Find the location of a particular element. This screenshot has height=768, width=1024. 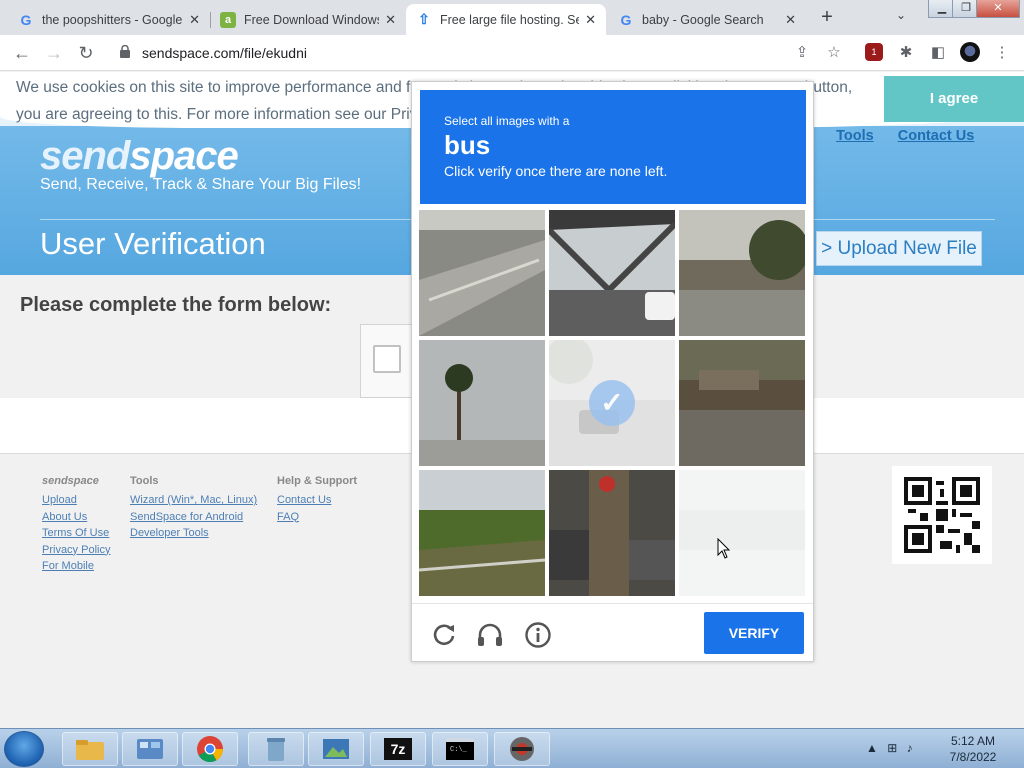

tab-search-chevron-icon: ⌄ is located at coordinates (901, 15).